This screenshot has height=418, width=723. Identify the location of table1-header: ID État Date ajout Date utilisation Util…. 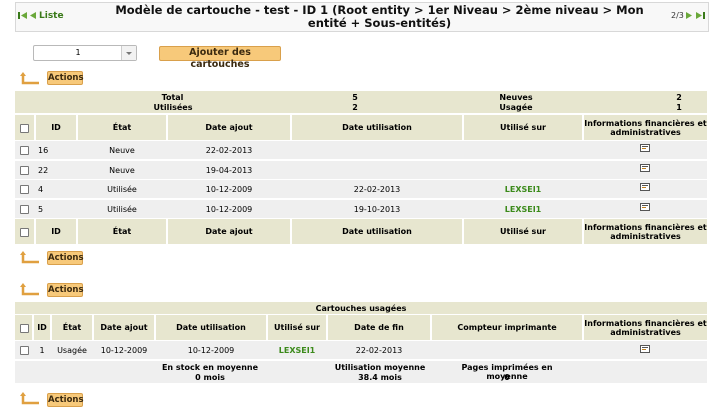
(361, 127).